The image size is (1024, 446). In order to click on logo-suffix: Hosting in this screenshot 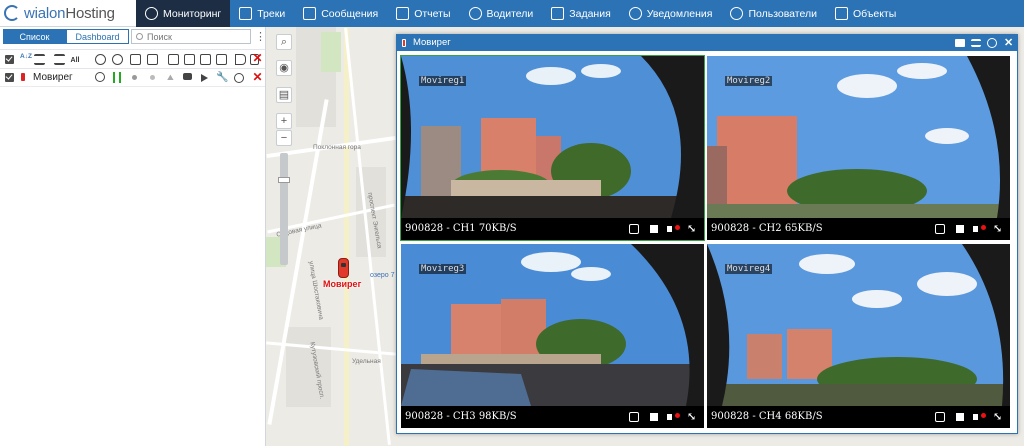, I will do `click(90, 13)`.